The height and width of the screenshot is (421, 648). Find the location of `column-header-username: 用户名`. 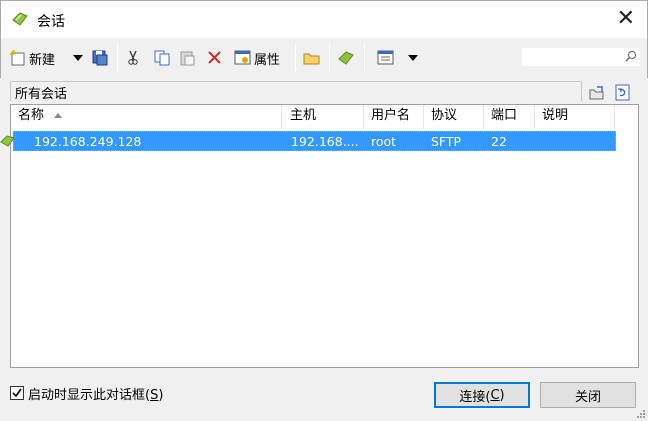

column-header-username: 用户名 is located at coordinates (394, 117).